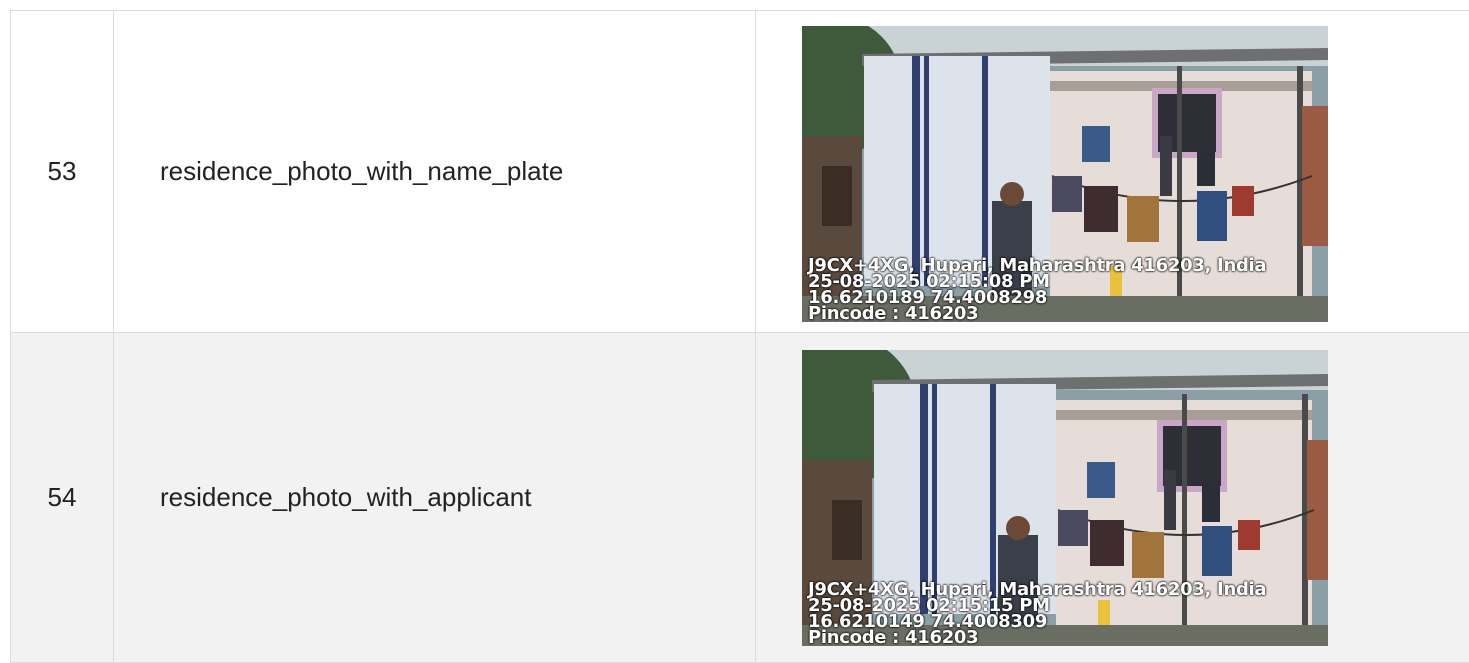  Describe the element at coordinates (62, 172) in the screenshot. I see `row-index: 53` at that location.